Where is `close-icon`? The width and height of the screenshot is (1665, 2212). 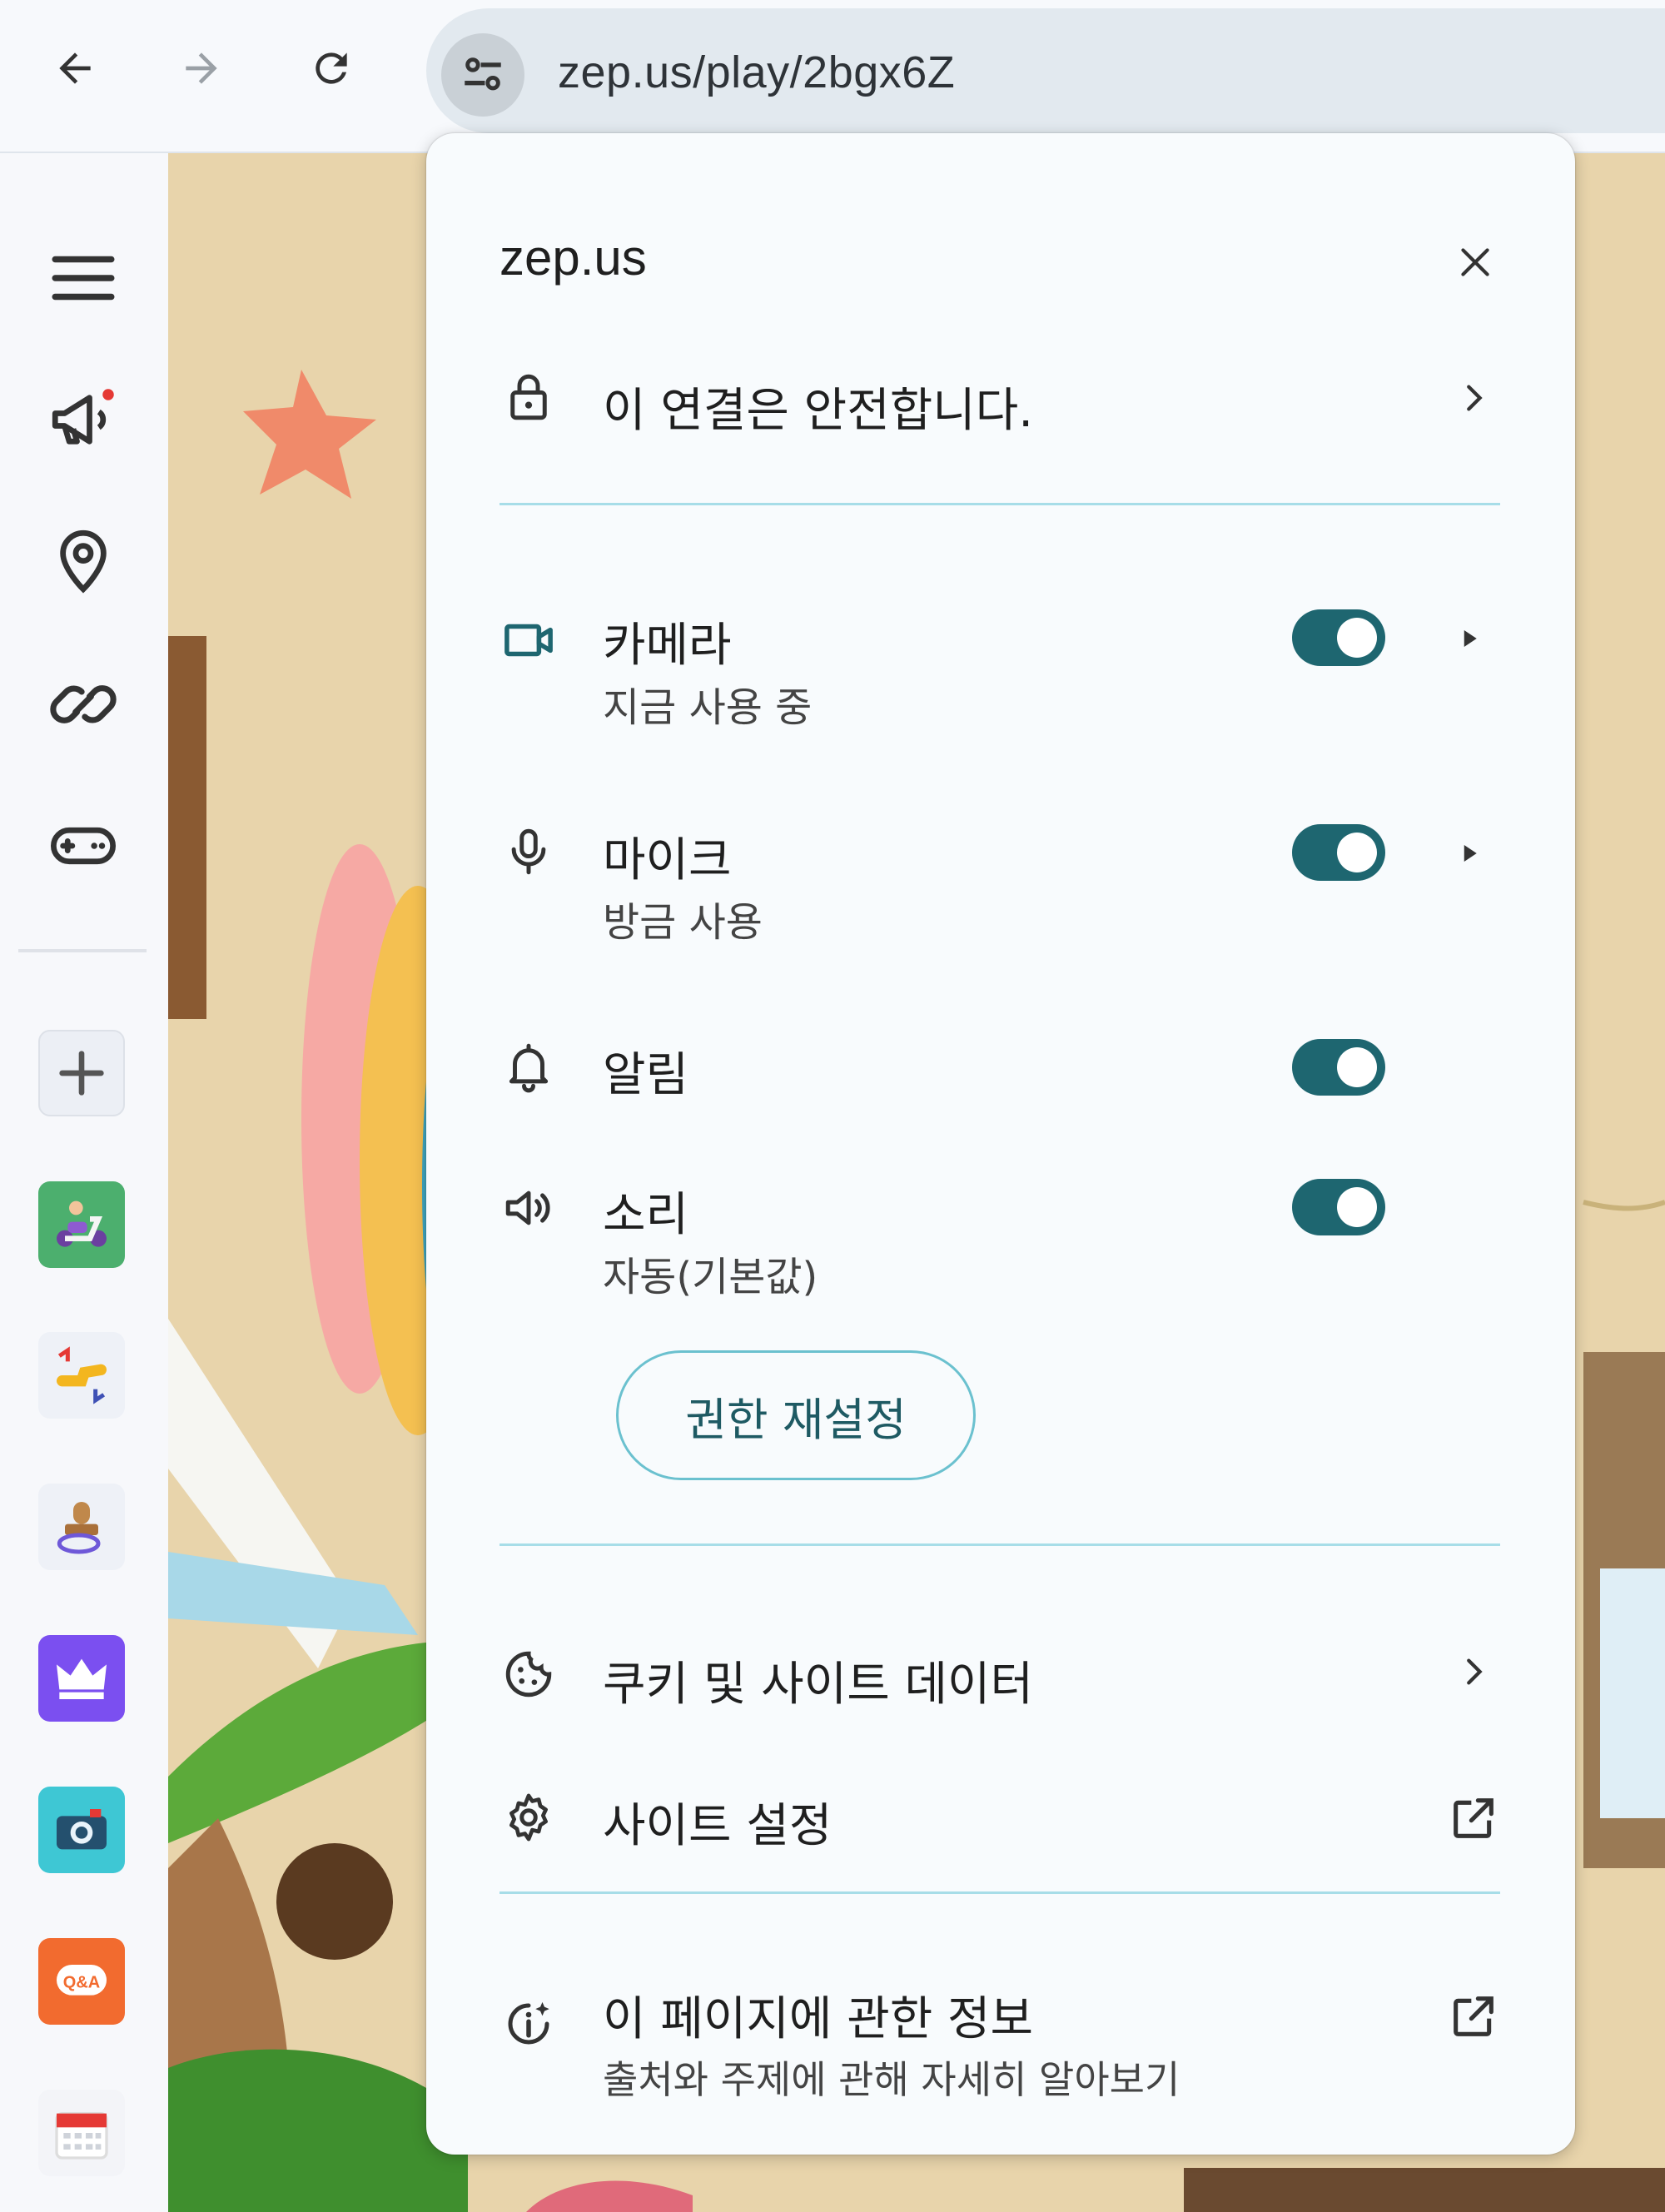 close-icon is located at coordinates (1475, 262).